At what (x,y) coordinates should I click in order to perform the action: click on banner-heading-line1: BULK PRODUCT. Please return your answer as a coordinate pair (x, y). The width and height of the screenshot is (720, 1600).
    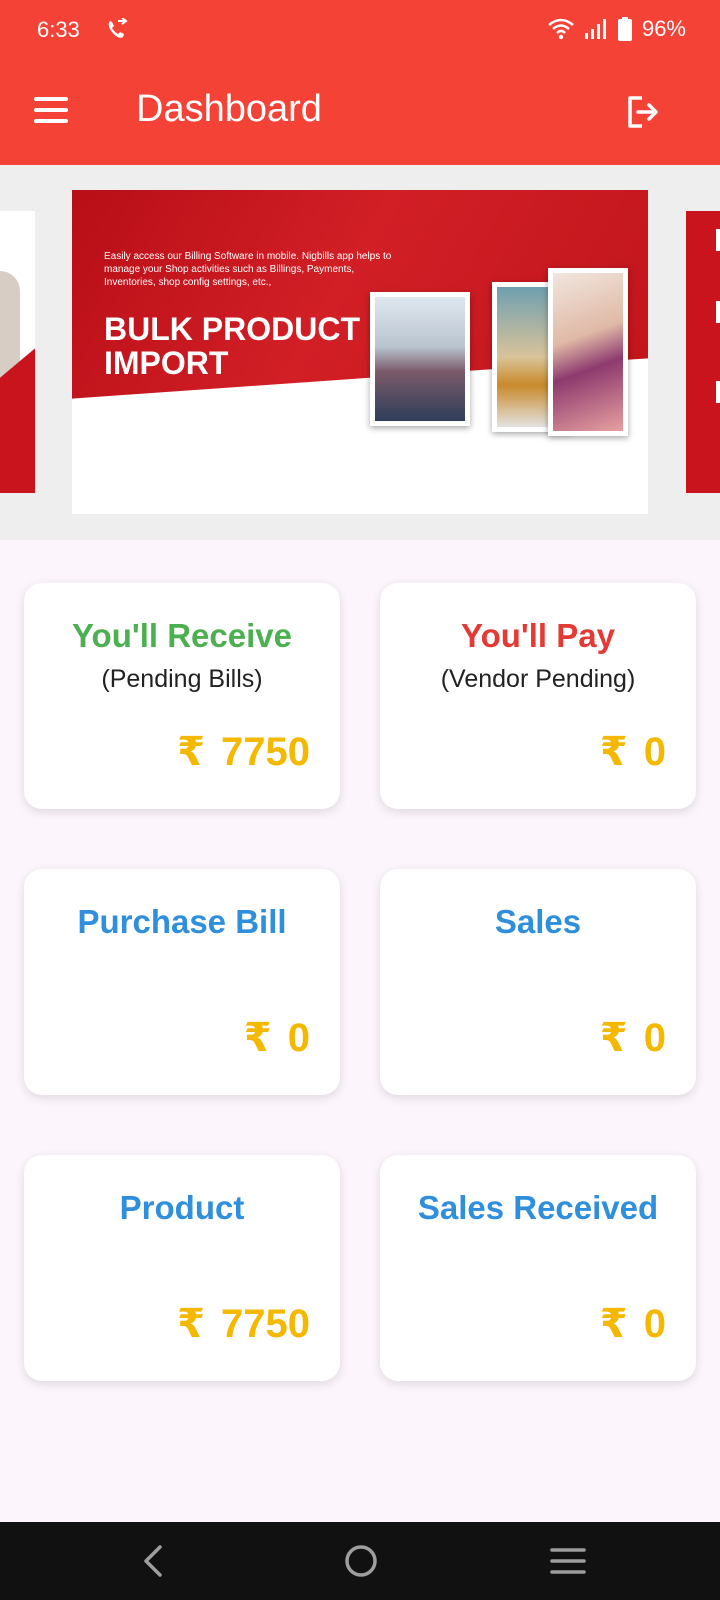
    Looking at the image, I should click on (232, 329).